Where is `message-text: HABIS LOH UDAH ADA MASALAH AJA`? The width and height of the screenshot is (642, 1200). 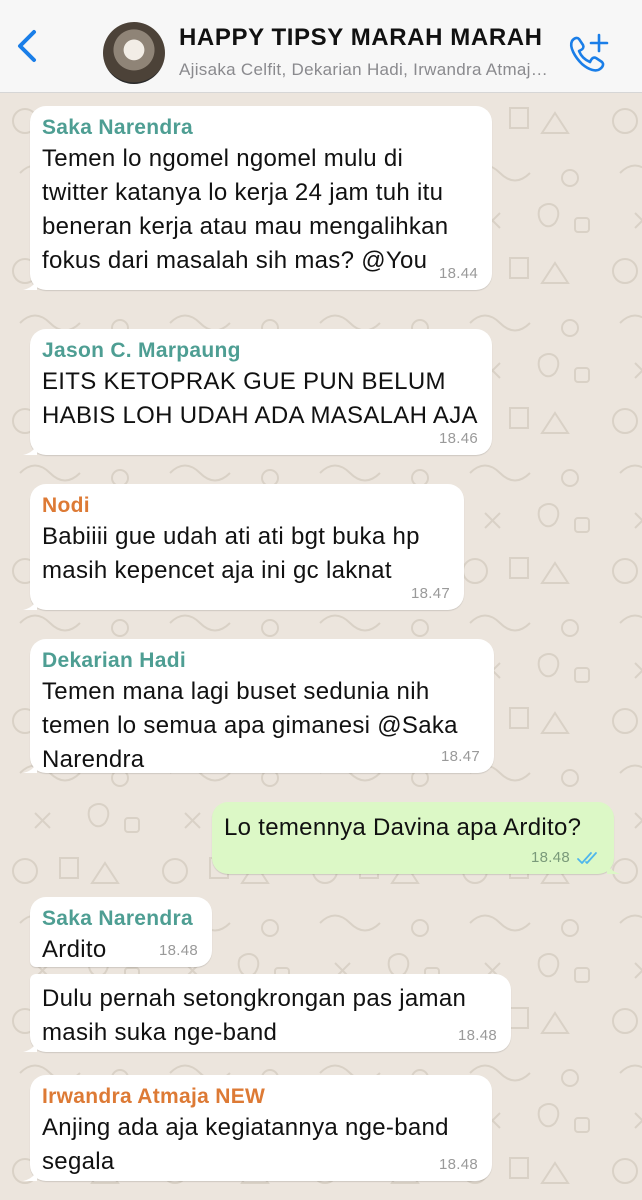 message-text: HABIS LOH UDAH ADA MASALAH AJA is located at coordinates (260, 415).